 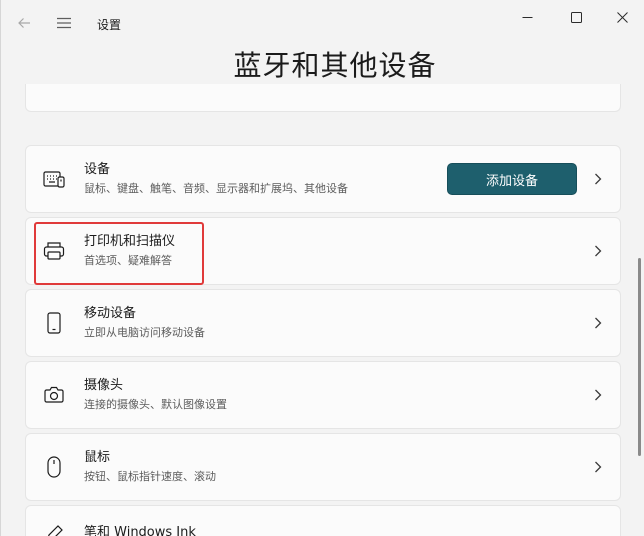 I want to click on settings-row-cameras: 摄像头 连接的摄像头、默认图像设置, so click(x=323, y=395).